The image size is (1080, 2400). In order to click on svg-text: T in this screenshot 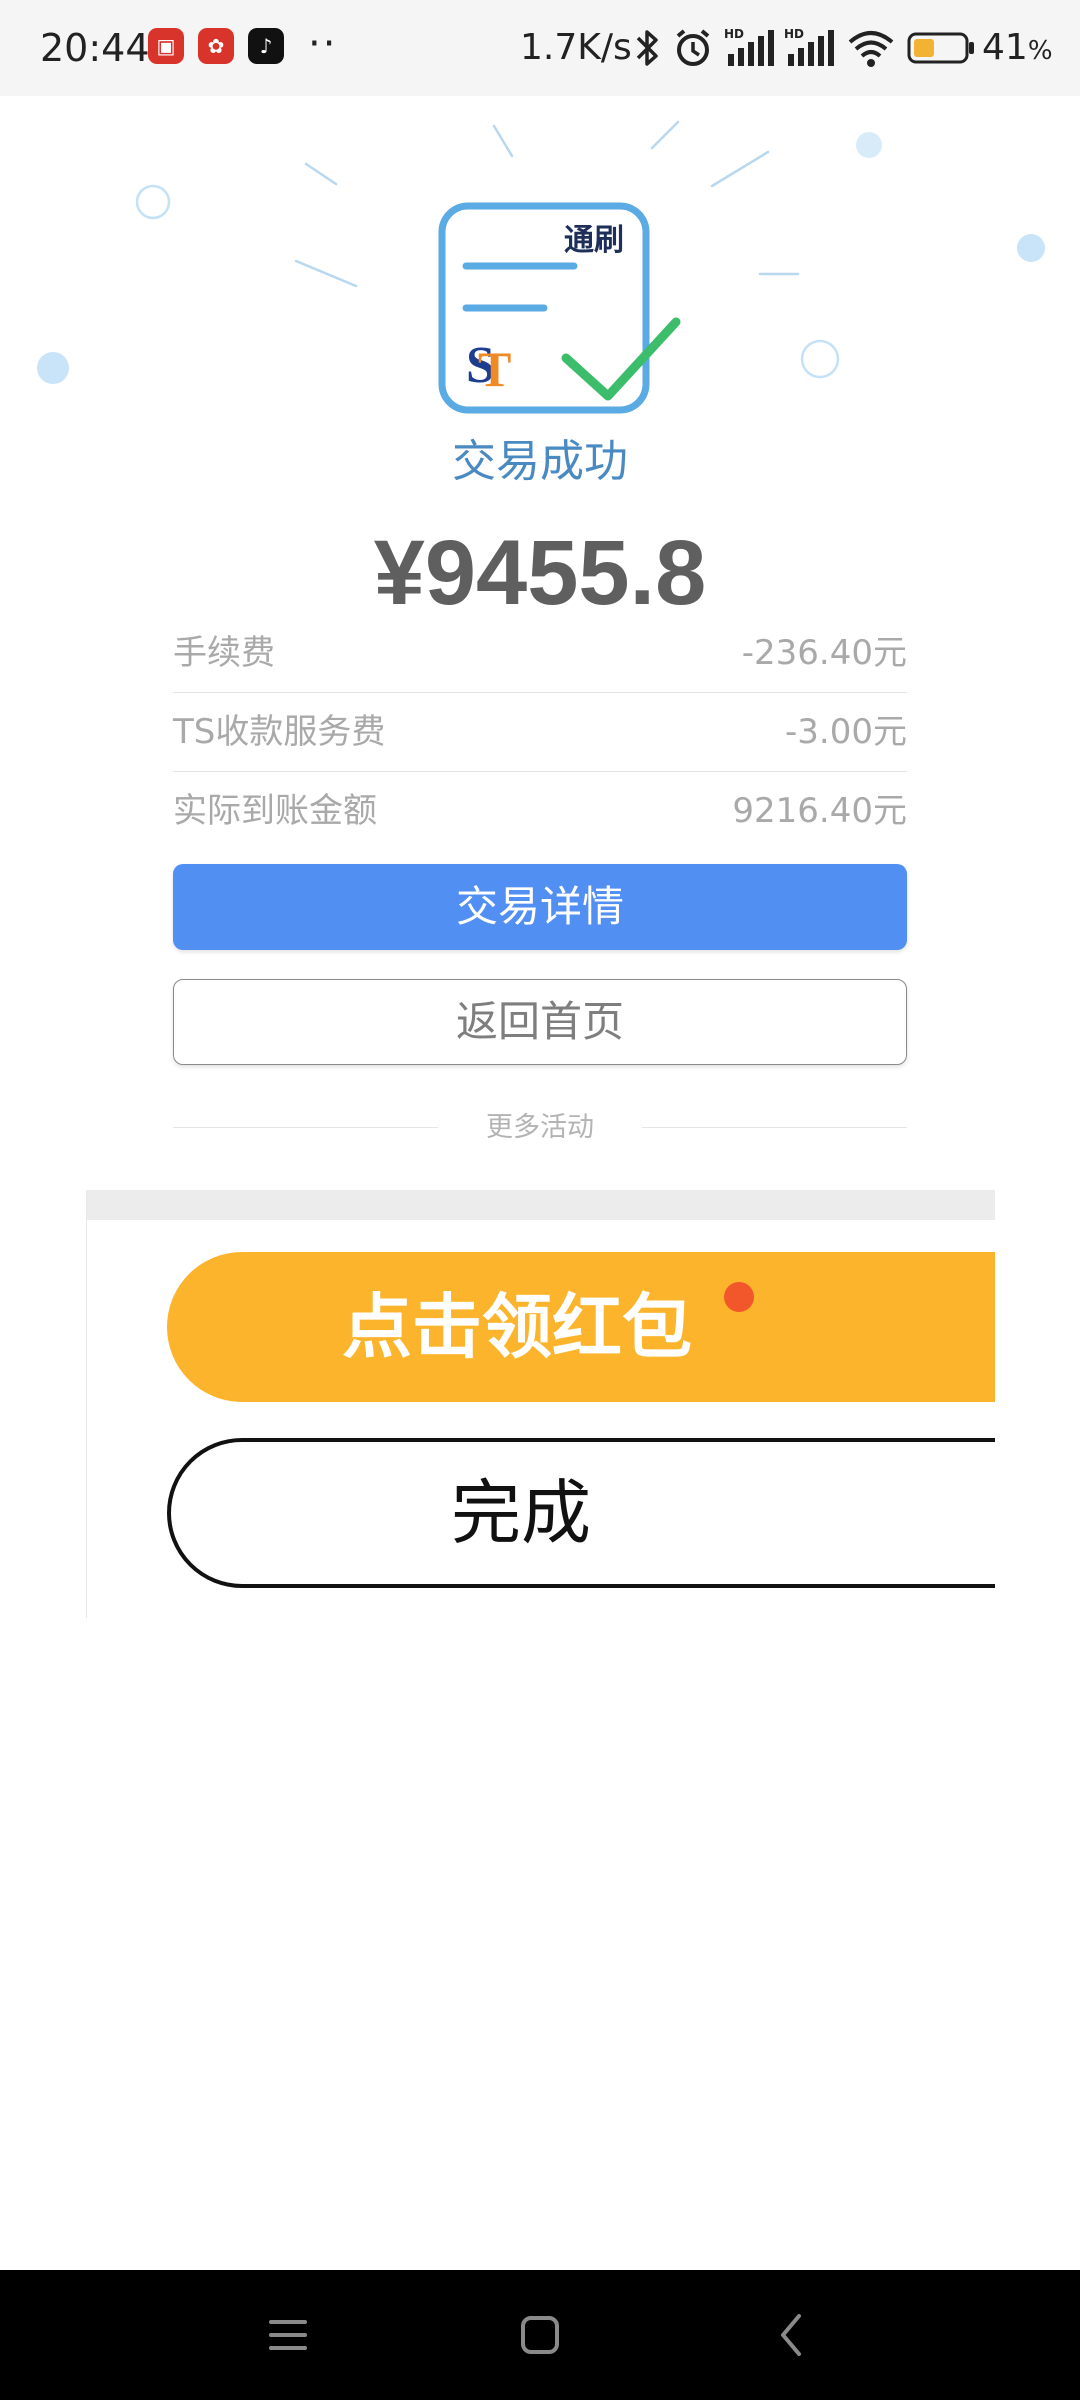, I will do `click(494, 369)`.